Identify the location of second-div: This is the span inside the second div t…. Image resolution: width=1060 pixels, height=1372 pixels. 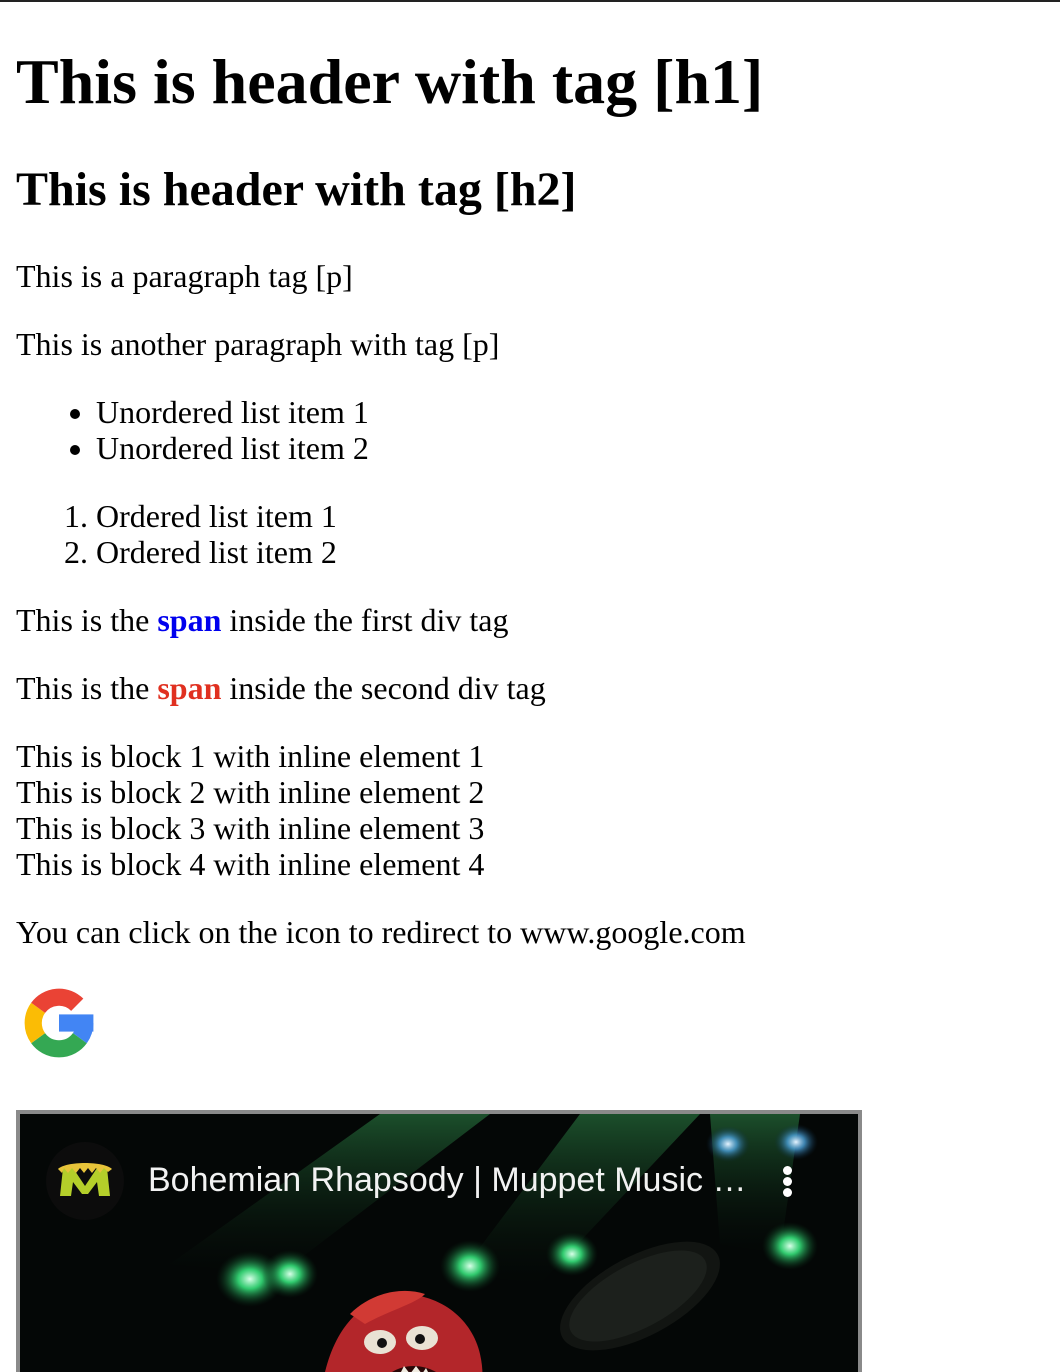
(281, 688).